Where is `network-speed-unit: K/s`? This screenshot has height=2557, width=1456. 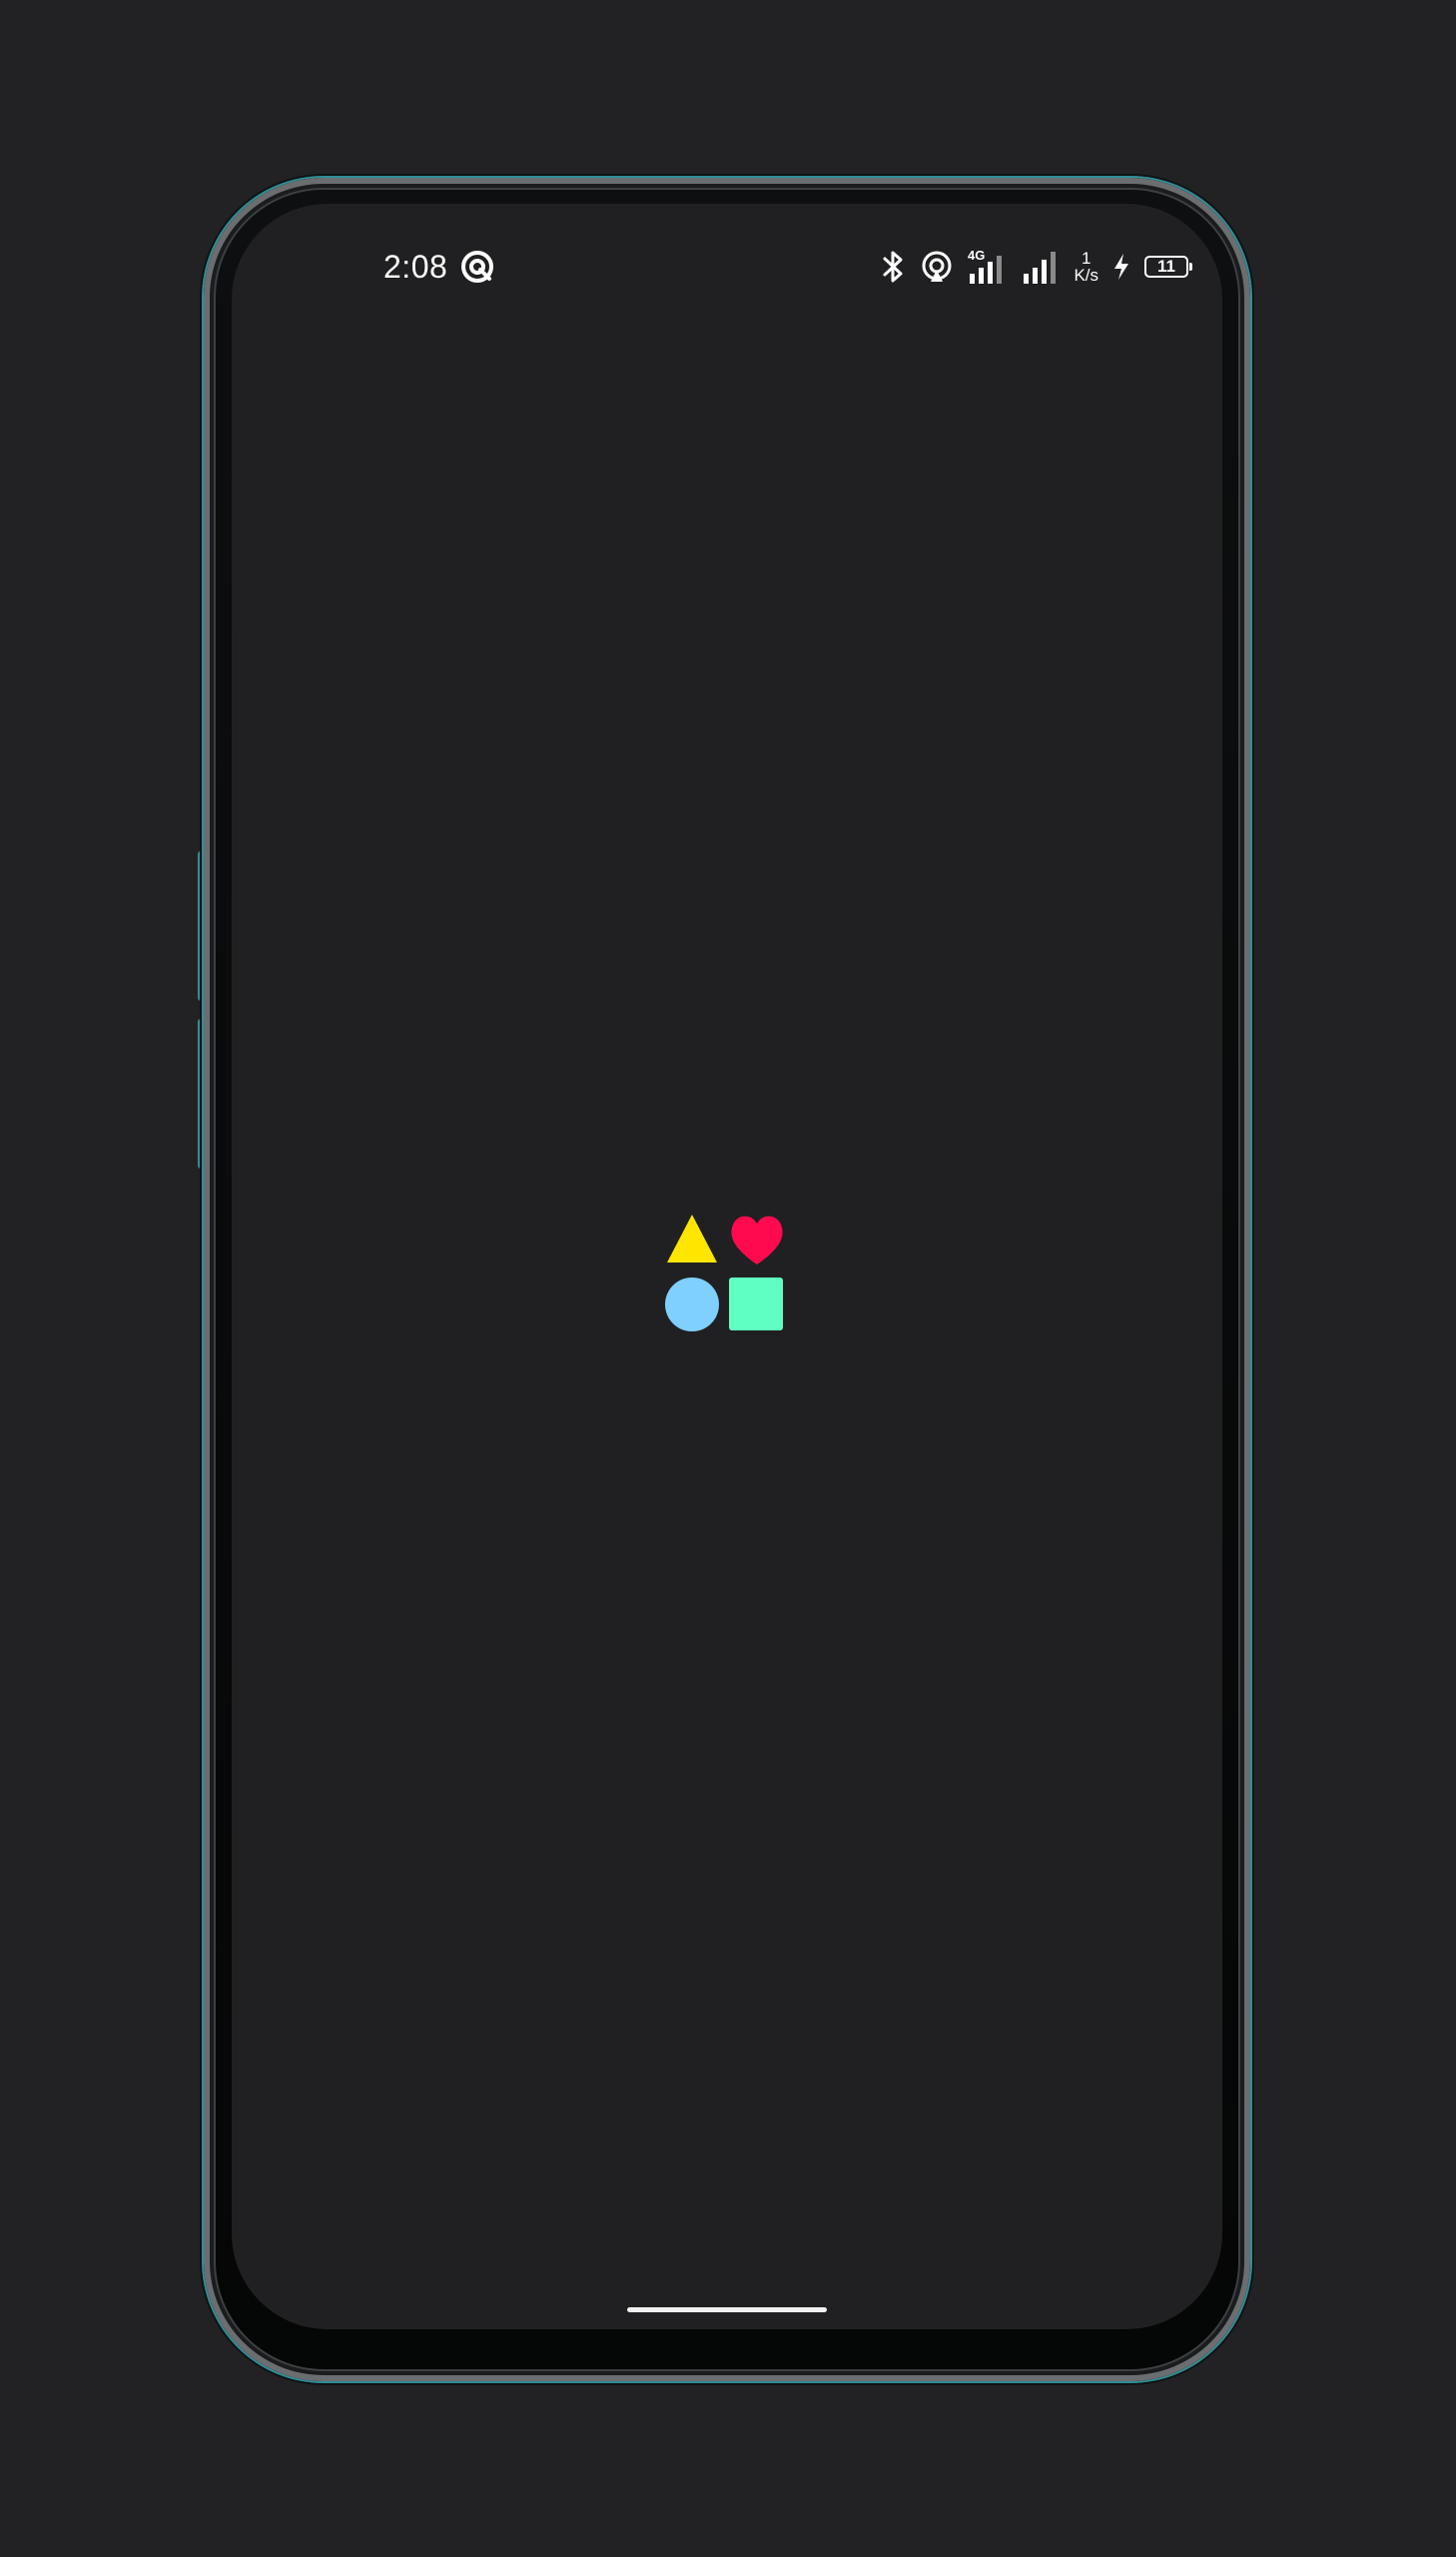 network-speed-unit: K/s is located at coordinates (1086, 275).